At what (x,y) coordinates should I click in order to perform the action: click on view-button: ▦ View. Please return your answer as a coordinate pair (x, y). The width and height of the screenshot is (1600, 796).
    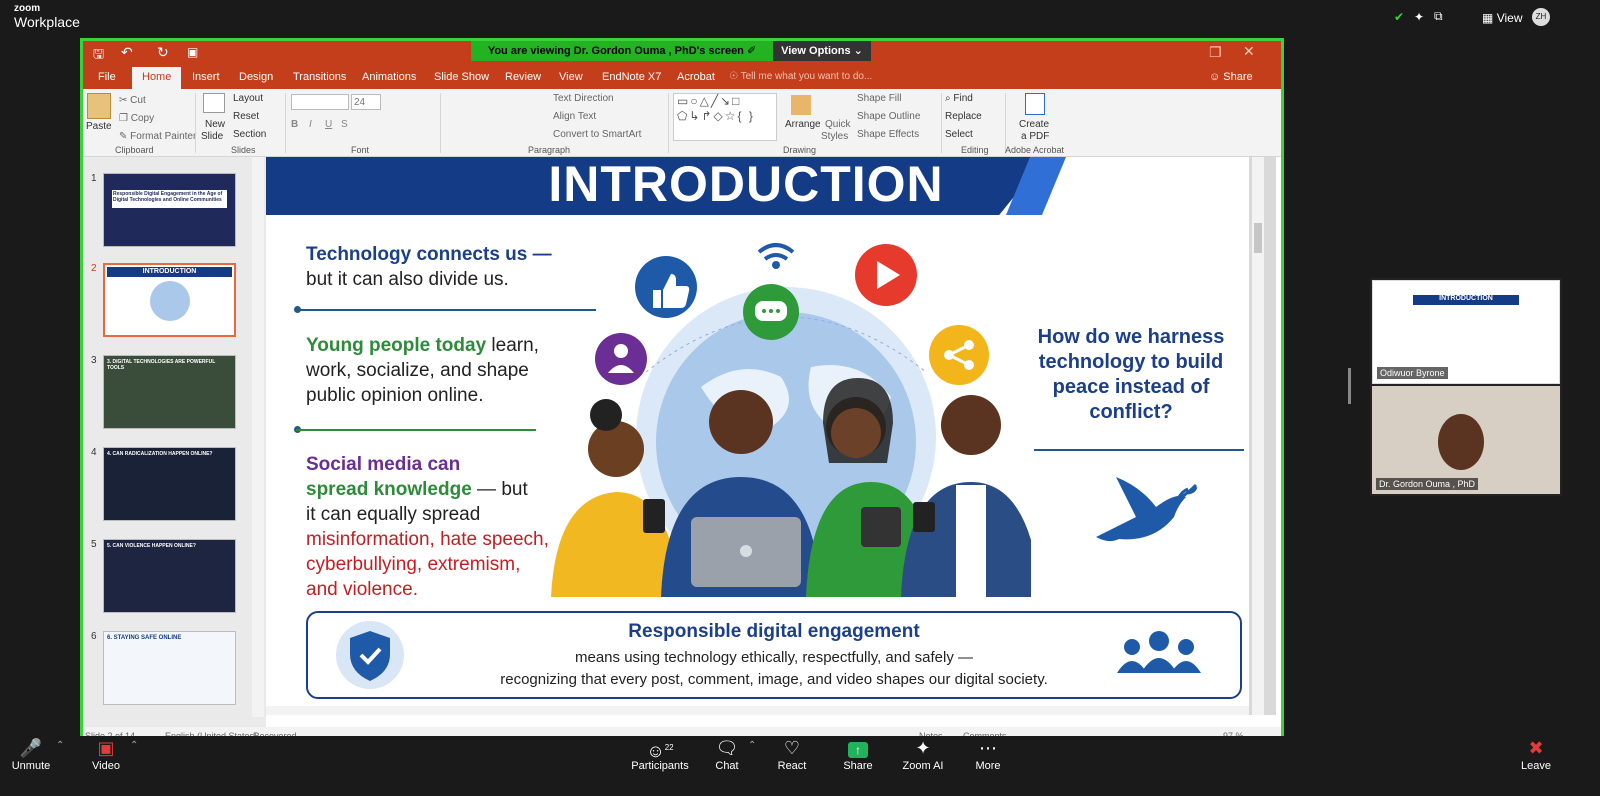
    Looking at the image, I should click on (1502, 18).